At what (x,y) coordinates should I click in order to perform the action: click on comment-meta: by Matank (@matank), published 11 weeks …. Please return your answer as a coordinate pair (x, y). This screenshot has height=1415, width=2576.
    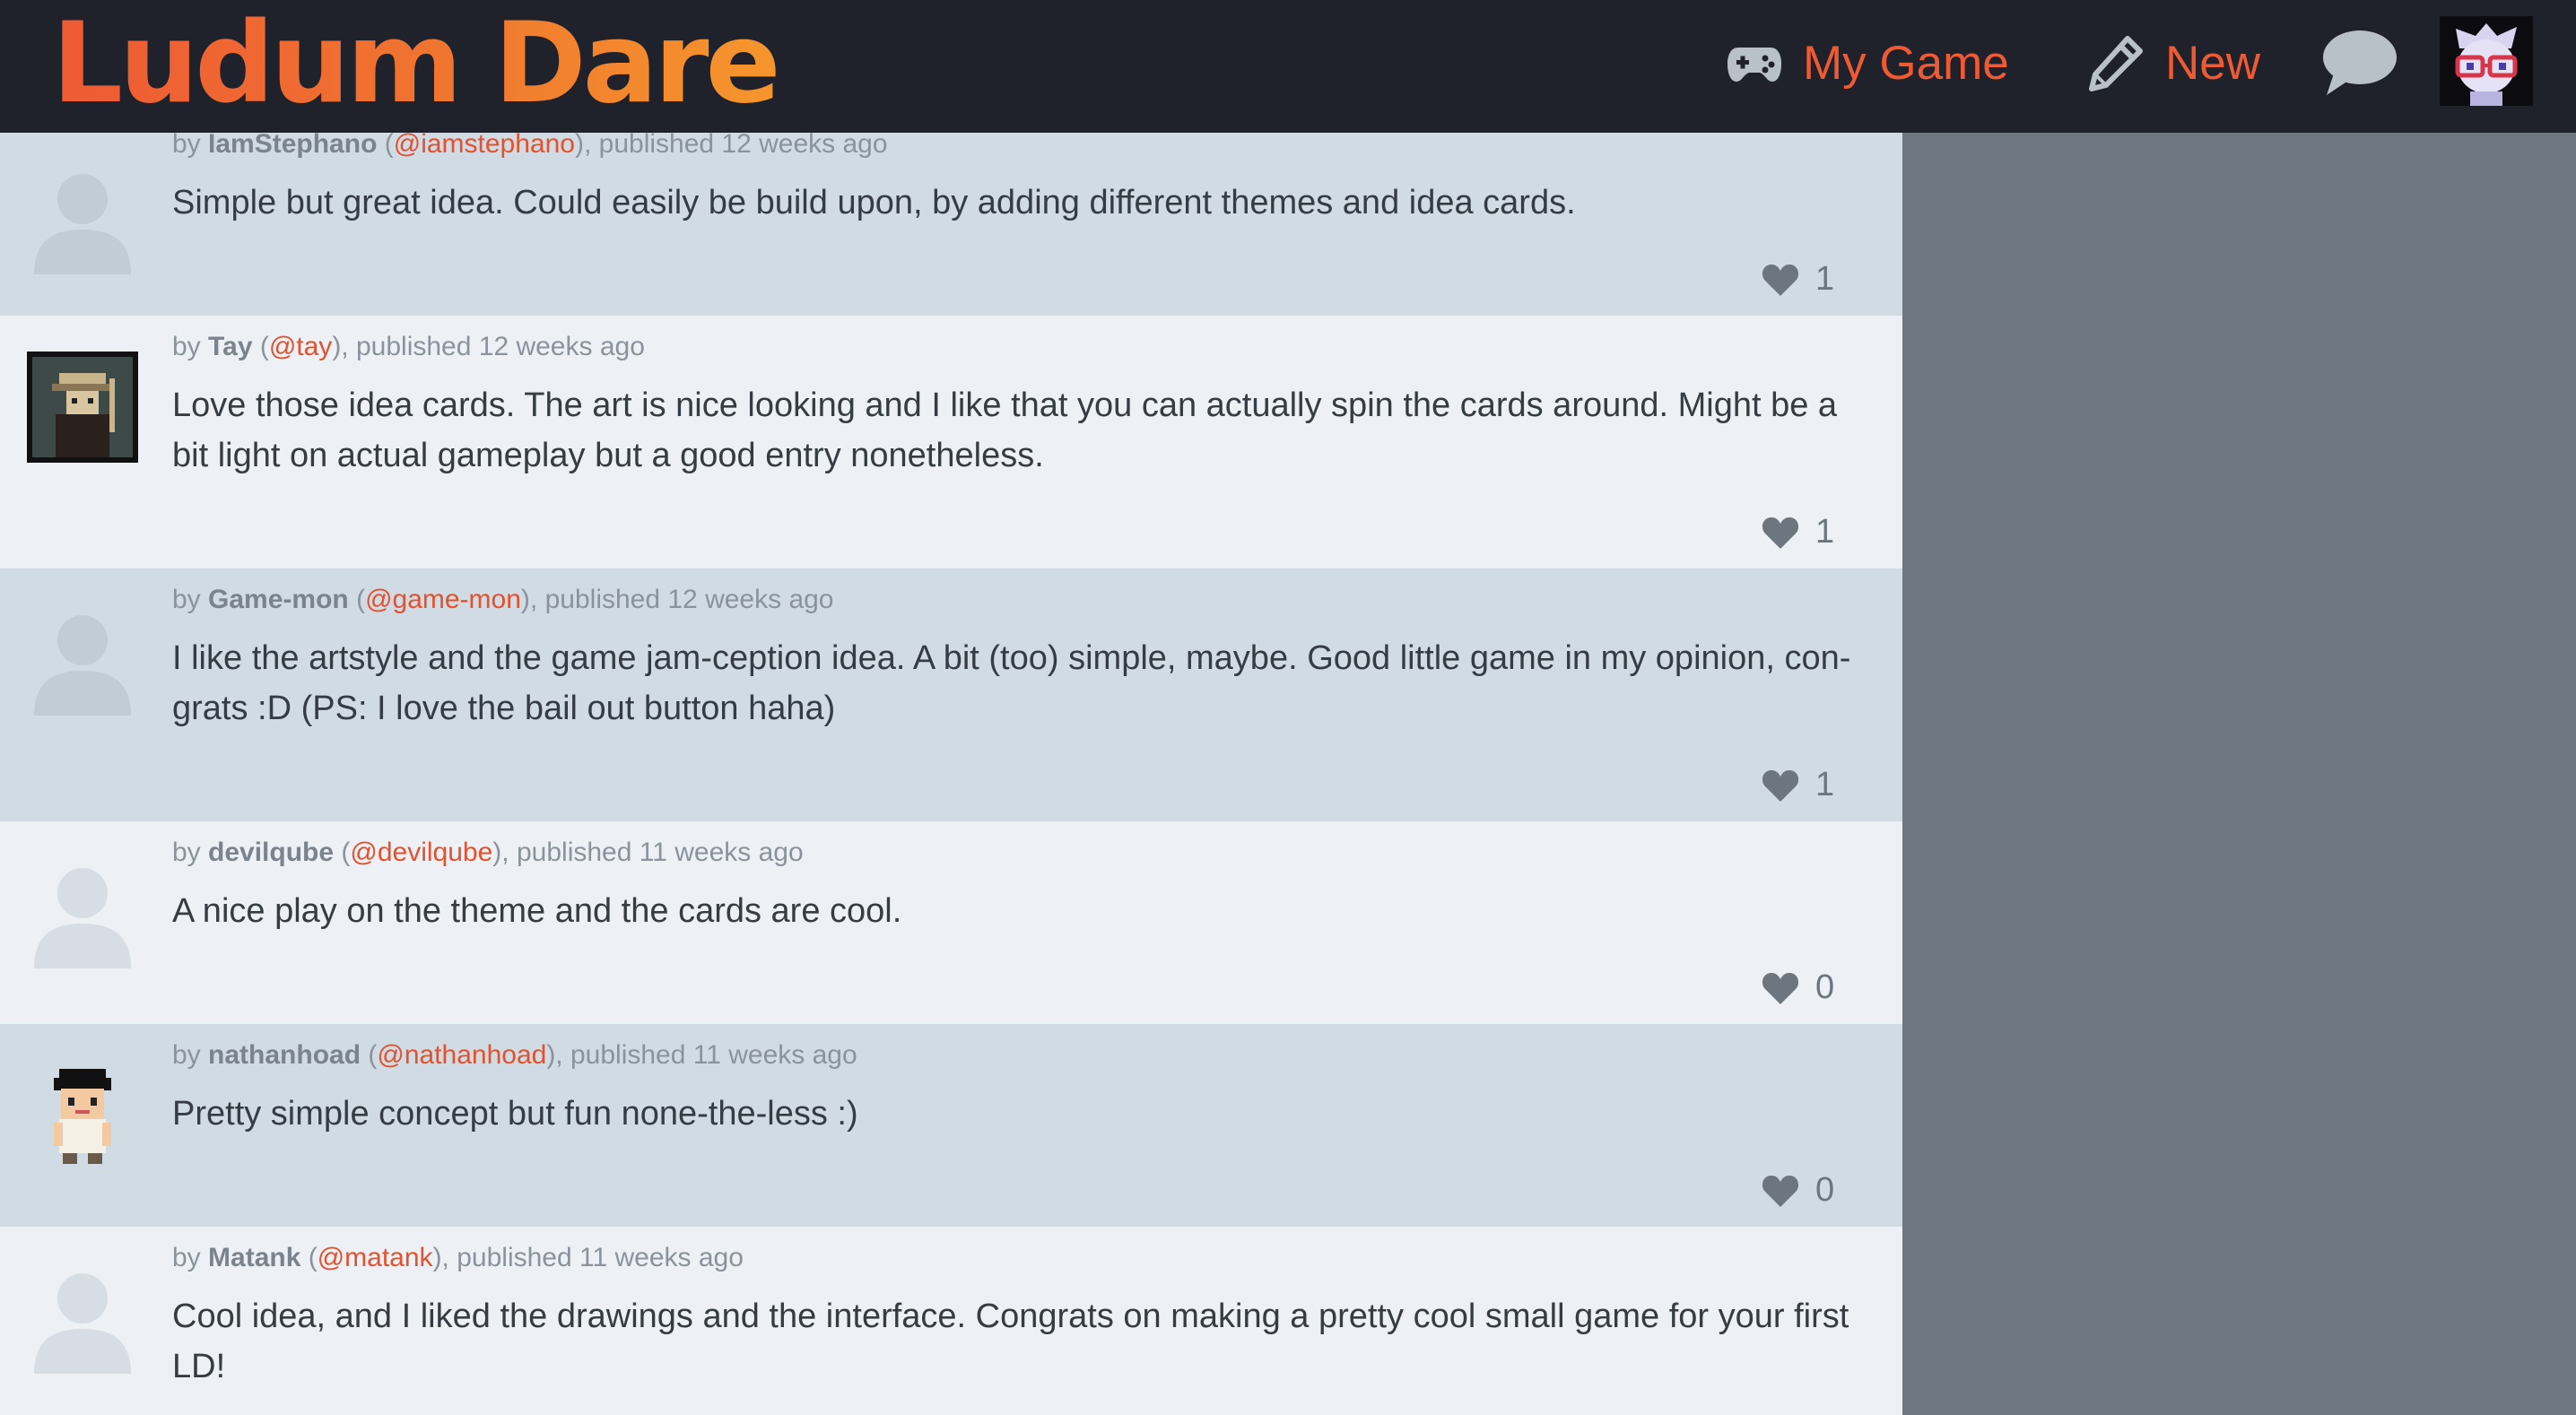
    Looking at the image, I should click on (458, 1257).